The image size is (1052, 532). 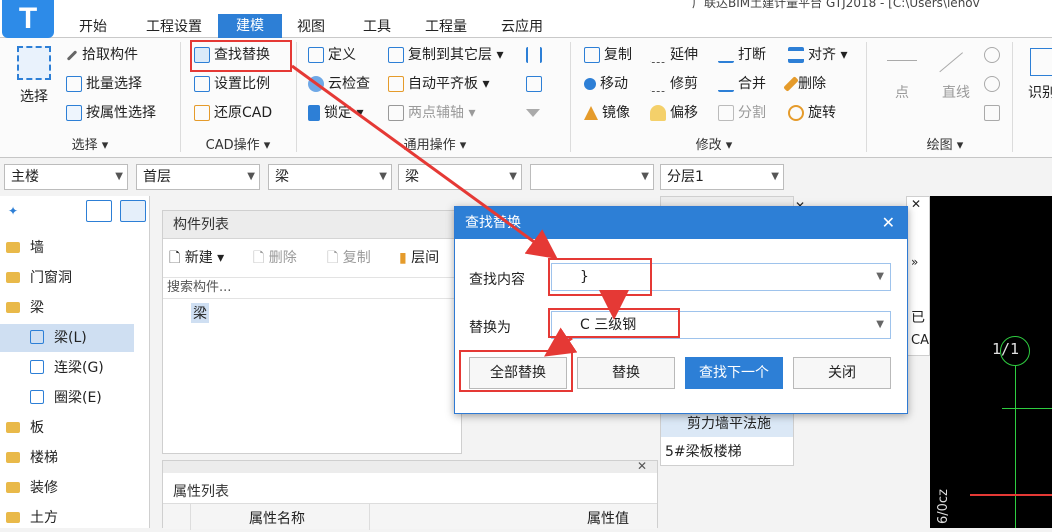 What do you see at coordinates (424, 162) in the screenshot?
I see `arrow-to-find-input` at bounding box center [424, 162].